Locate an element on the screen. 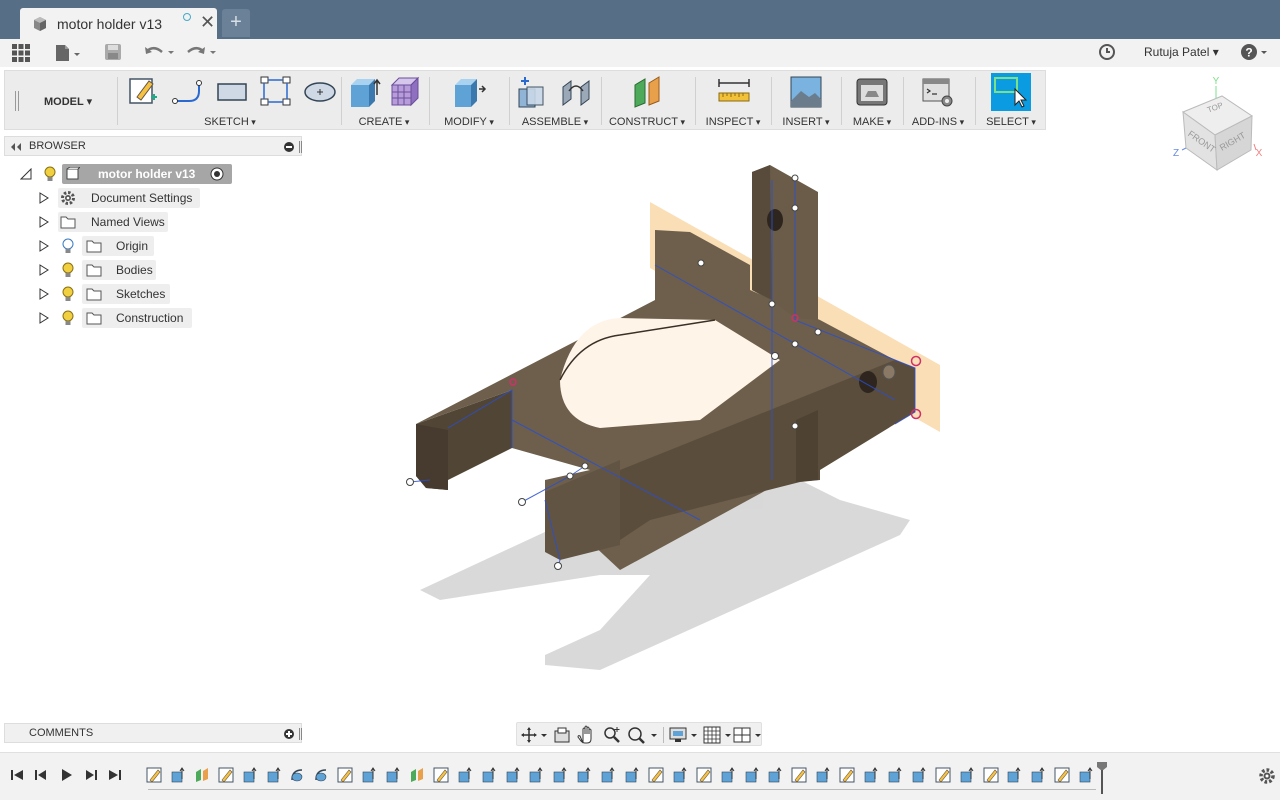  toolbar-grip-handle is located at coordinates (17, 101).